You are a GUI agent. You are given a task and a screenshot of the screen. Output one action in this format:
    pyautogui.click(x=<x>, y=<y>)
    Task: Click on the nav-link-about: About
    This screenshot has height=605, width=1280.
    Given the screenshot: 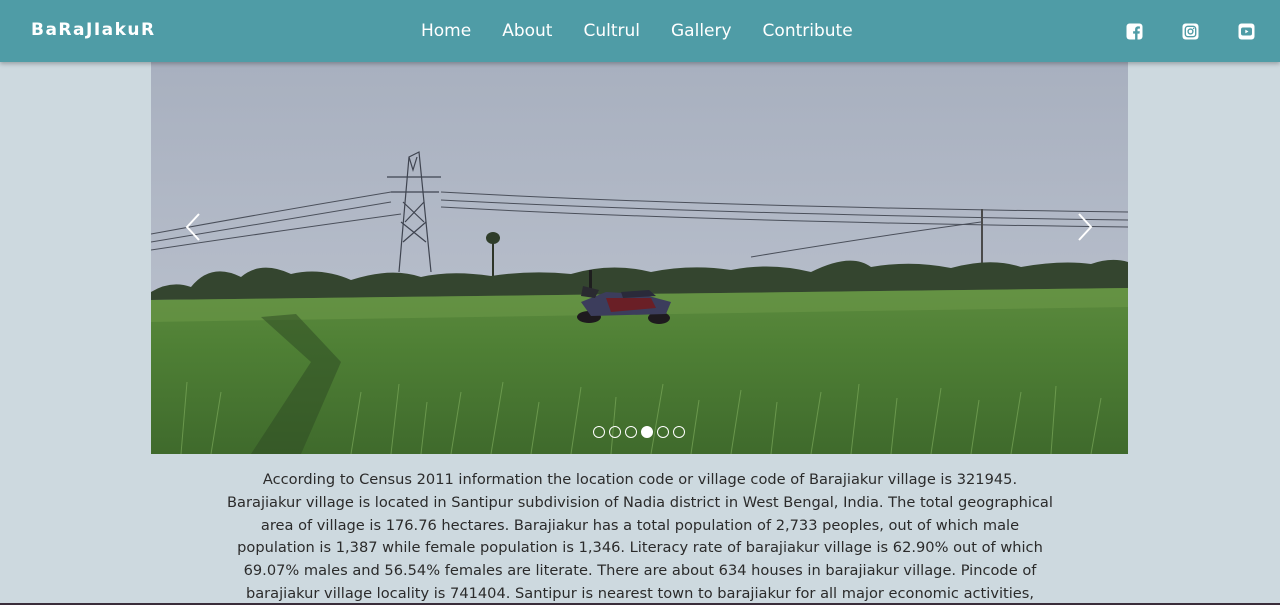 What is the action you would take?
    pyautogui.click(x=527, y=31)
    